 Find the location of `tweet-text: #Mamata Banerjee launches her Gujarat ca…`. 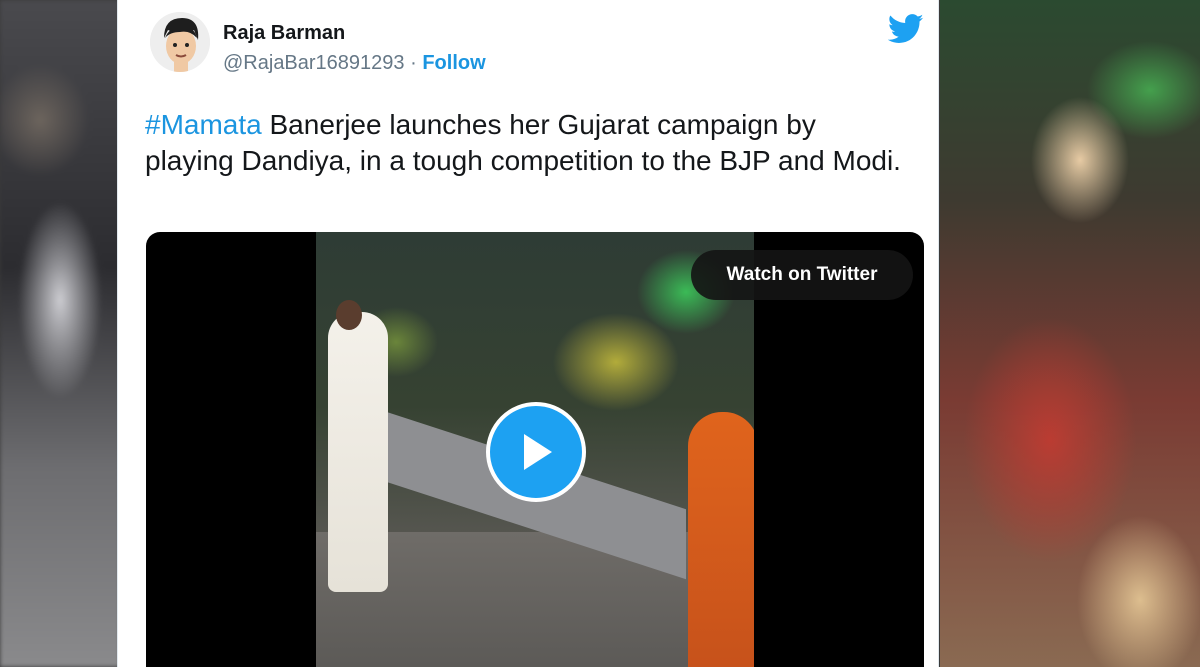

tweet-text: #Mamata Banerjee launches her Gujarat ca… is located at coordinates (525, 143).